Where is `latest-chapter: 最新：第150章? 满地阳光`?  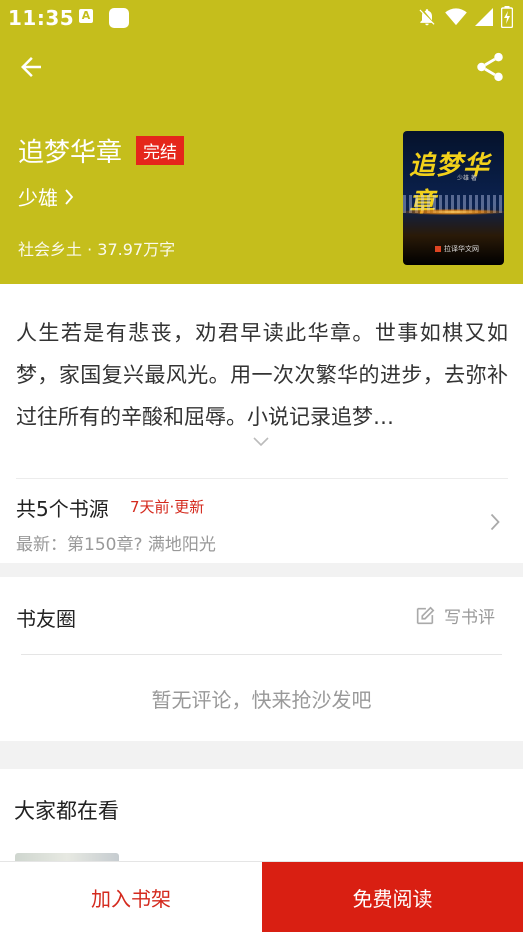
latest-chapter: 最新：第150章? 满地阳光 is located at coordinates (116, 545).